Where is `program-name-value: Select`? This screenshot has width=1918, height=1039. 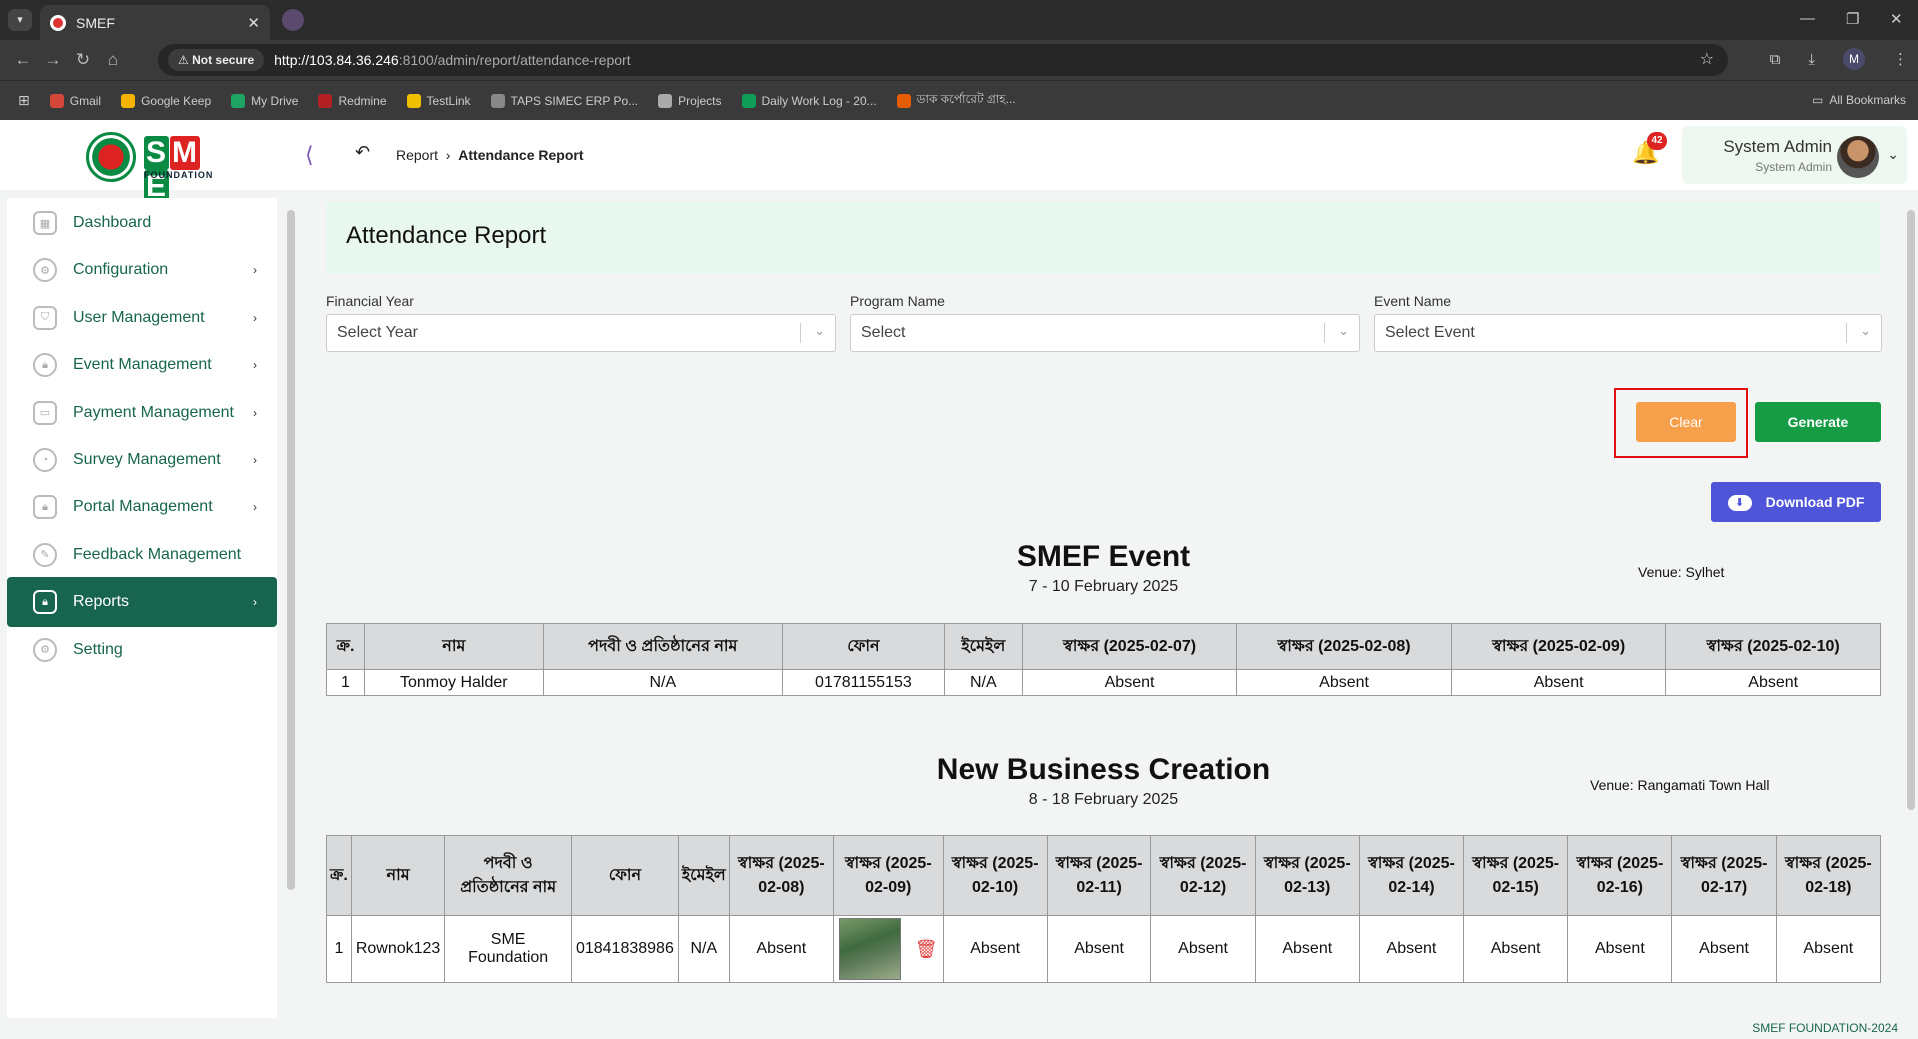
program-name-value: Select is located at coordinates (883, 332).